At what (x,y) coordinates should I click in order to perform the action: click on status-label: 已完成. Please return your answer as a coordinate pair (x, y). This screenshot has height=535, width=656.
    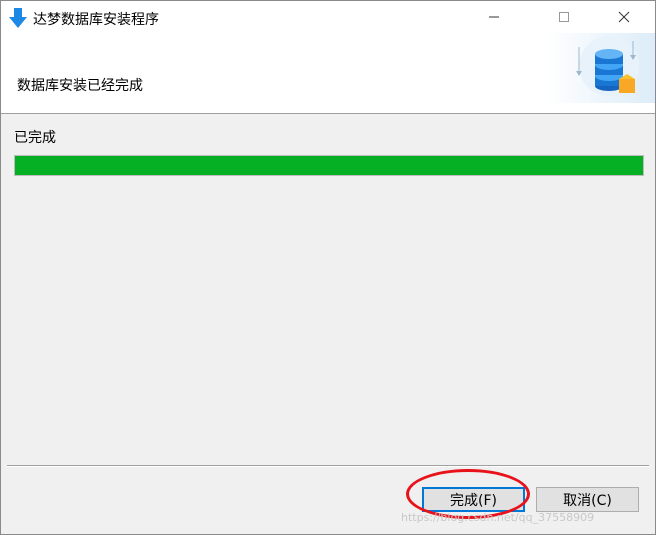
    Looking at the image, I should click on (35, 138).